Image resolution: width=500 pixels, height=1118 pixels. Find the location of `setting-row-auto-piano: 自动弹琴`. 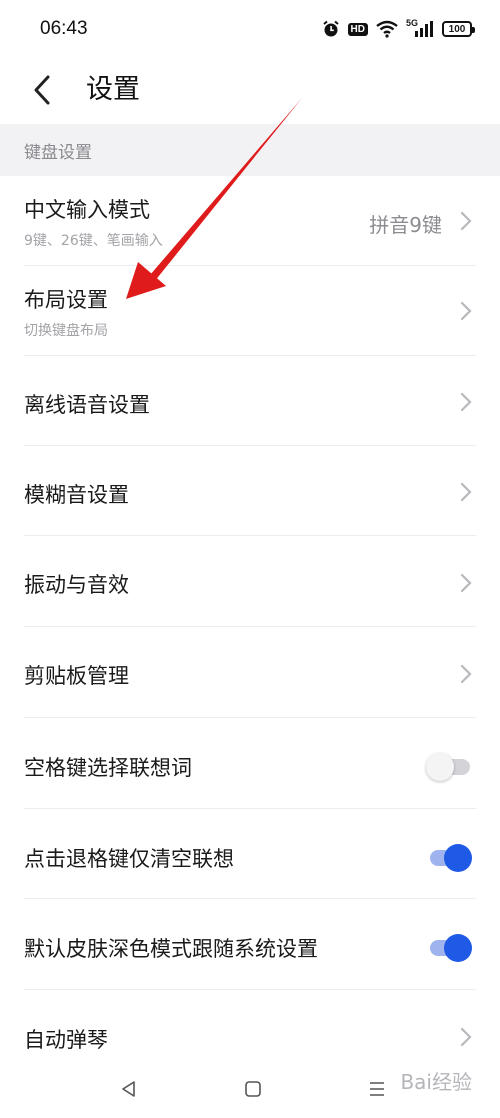

setting-row-auto-piano: 自动弹琴 is located at coordinates (250, 1025).